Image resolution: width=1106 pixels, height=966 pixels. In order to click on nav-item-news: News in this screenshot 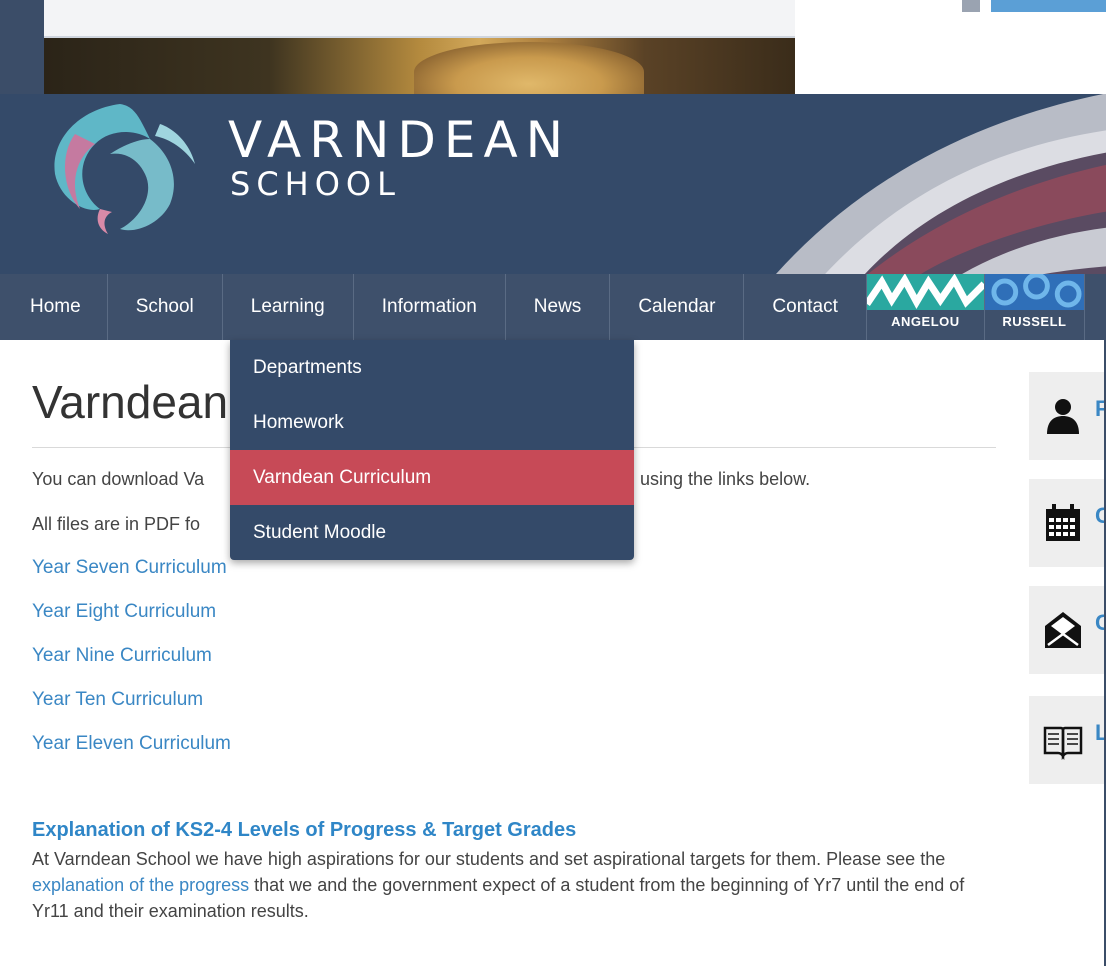, I will do `click(558, 307)`.